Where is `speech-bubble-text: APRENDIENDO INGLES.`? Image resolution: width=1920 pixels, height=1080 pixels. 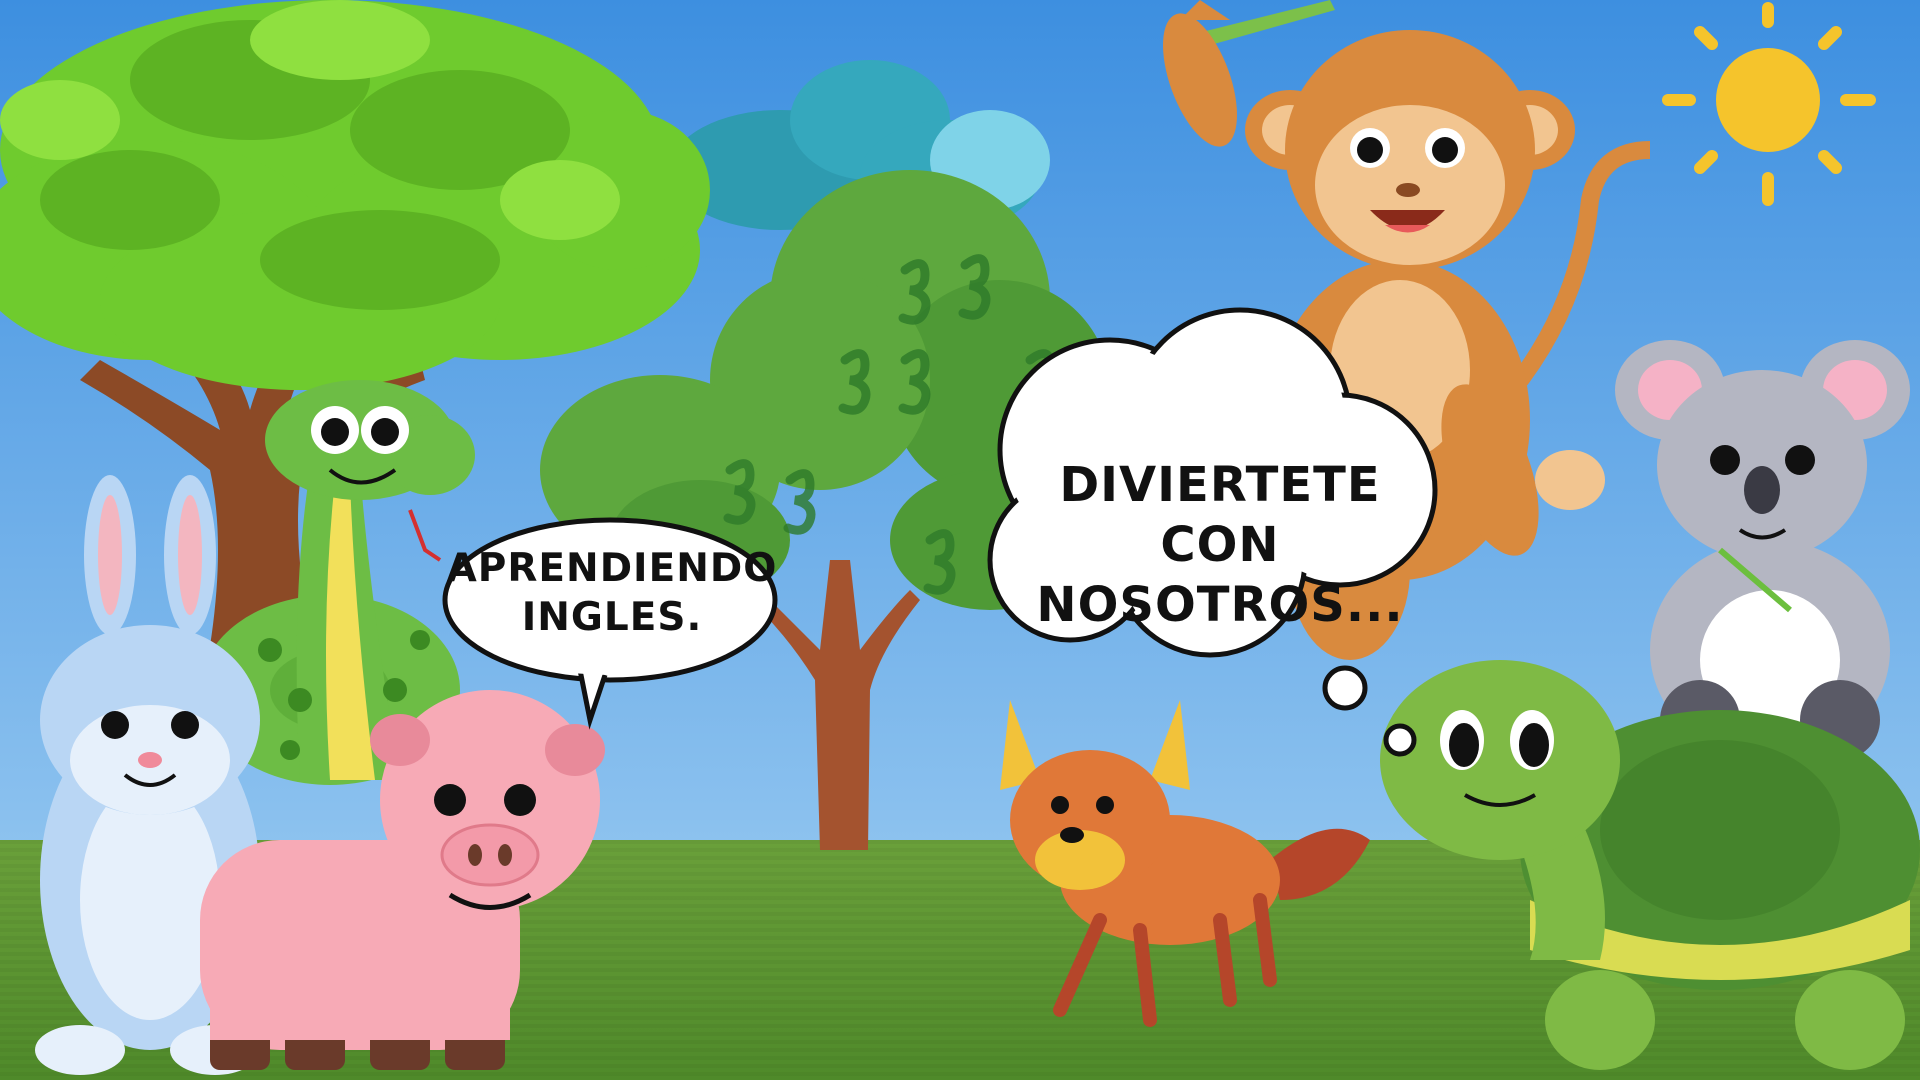
speech-bubble-text: APRENDIENDO INGLES. is located at coordinates (612, 594).